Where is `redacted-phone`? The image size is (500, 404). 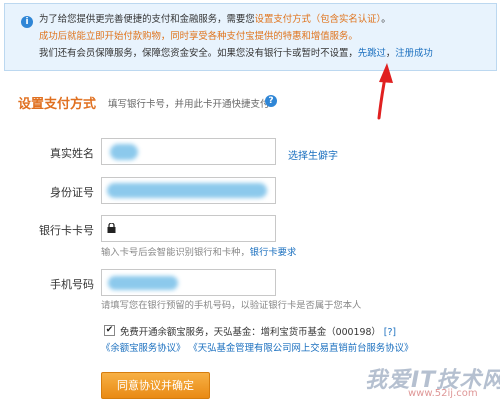
redacted-phone is located at coordinates (143, 283).